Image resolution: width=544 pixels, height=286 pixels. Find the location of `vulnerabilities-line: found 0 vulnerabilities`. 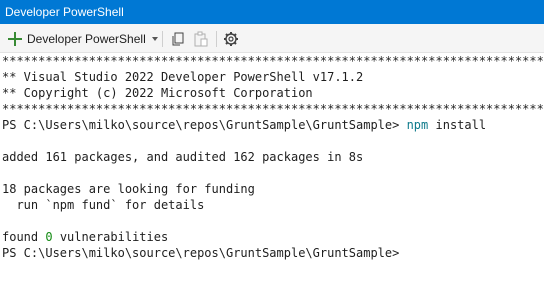

vulnerabilities-line: found 0 vulnerabilities is located at coordinates (273, 237).